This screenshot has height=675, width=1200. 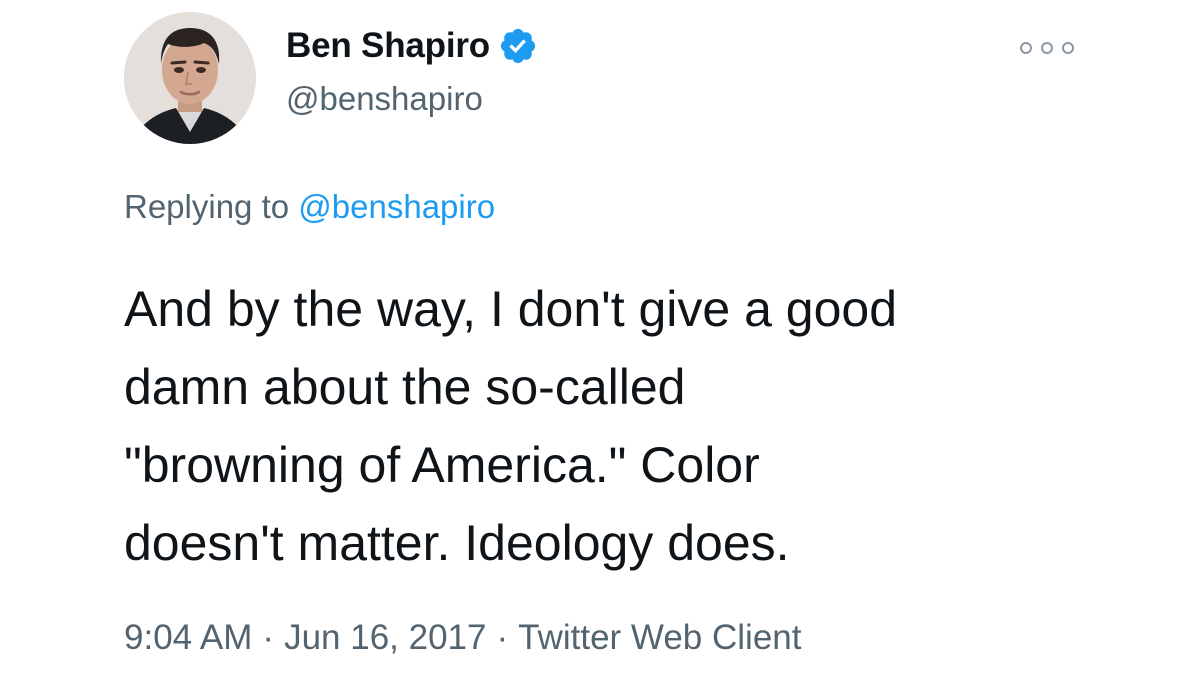 I want to click on tweet-text-line: damn about the so-called, so click(x=405, y=387).